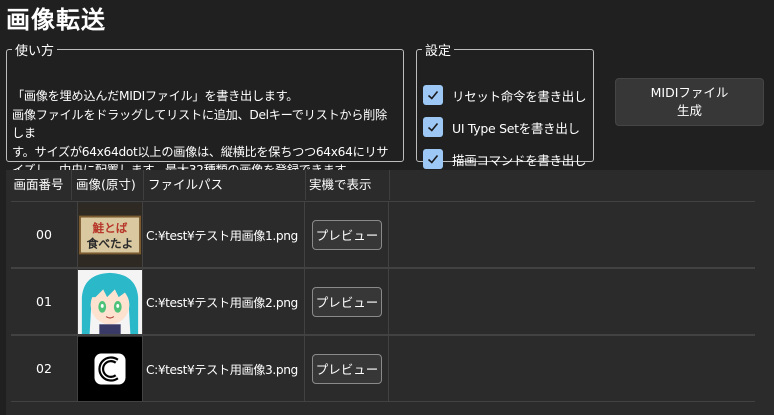 Image resolution: width=774 pixels, height=415 pixels. Describe the element at coordinates (516, 128) in the screenshot. I see `ui-type-set-label: UI Type Setを書き出し` at that location.